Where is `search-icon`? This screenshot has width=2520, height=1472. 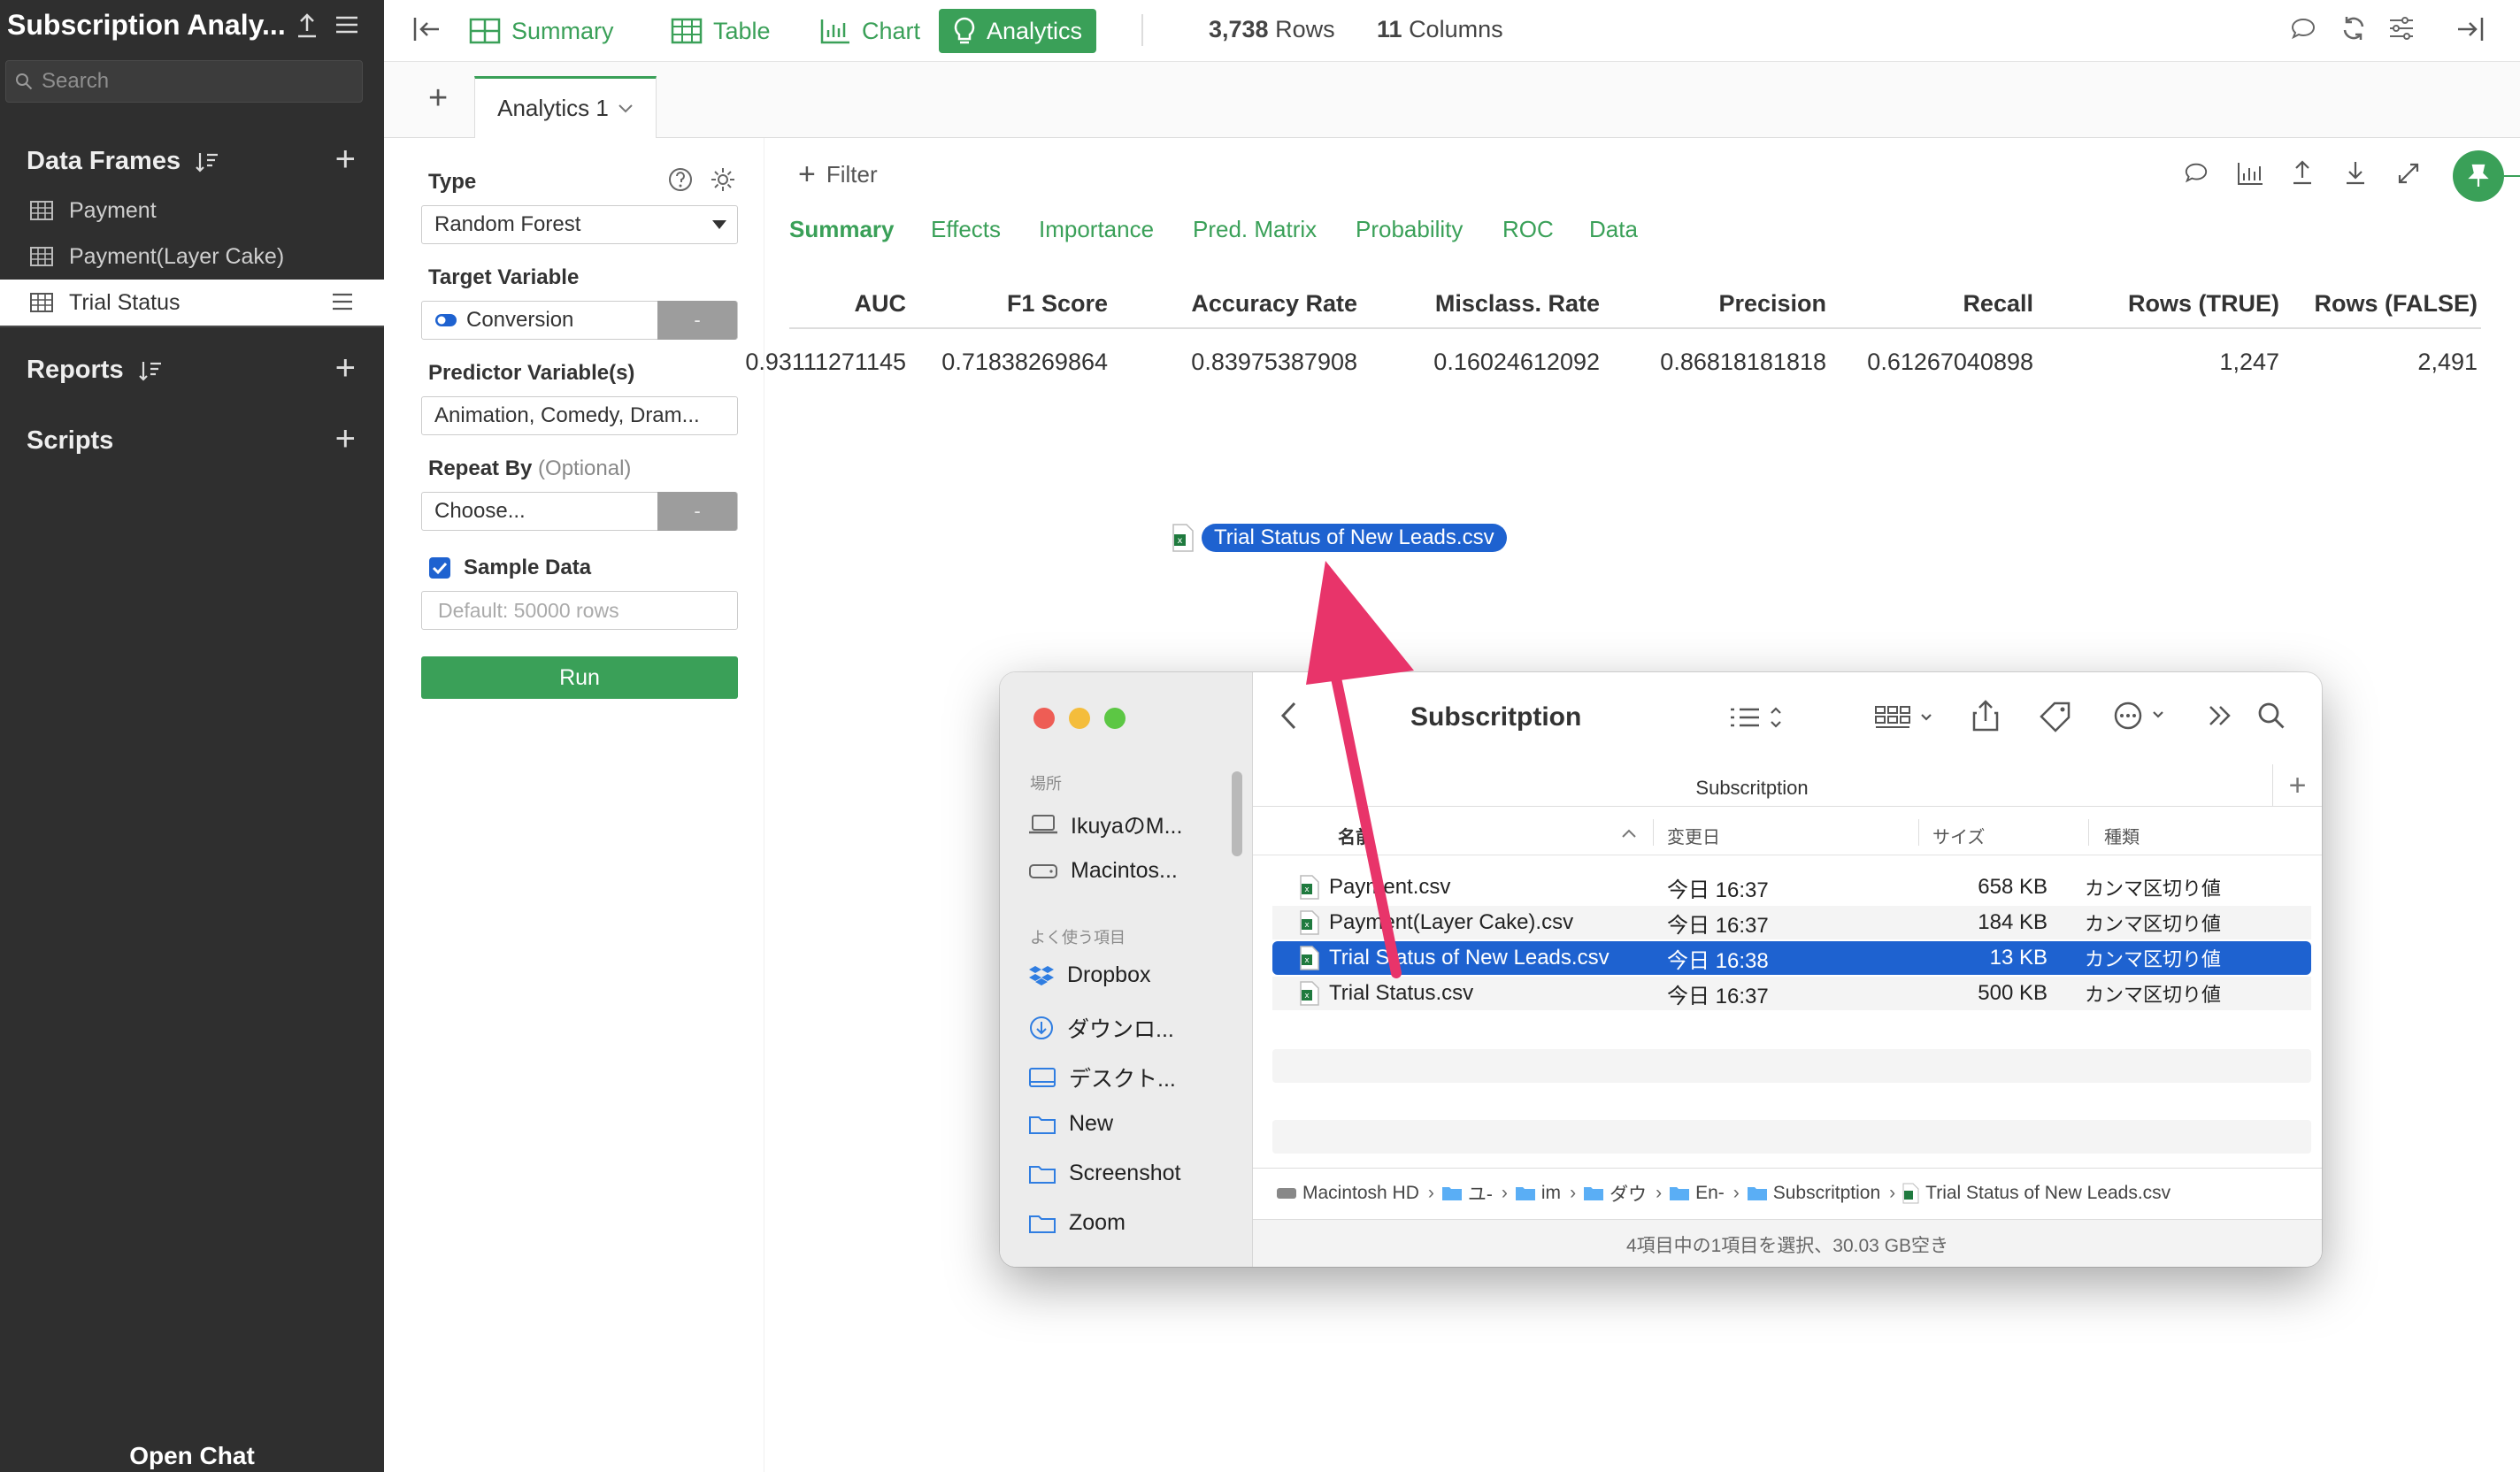 search-icon is located at coordinates (2271, 716).